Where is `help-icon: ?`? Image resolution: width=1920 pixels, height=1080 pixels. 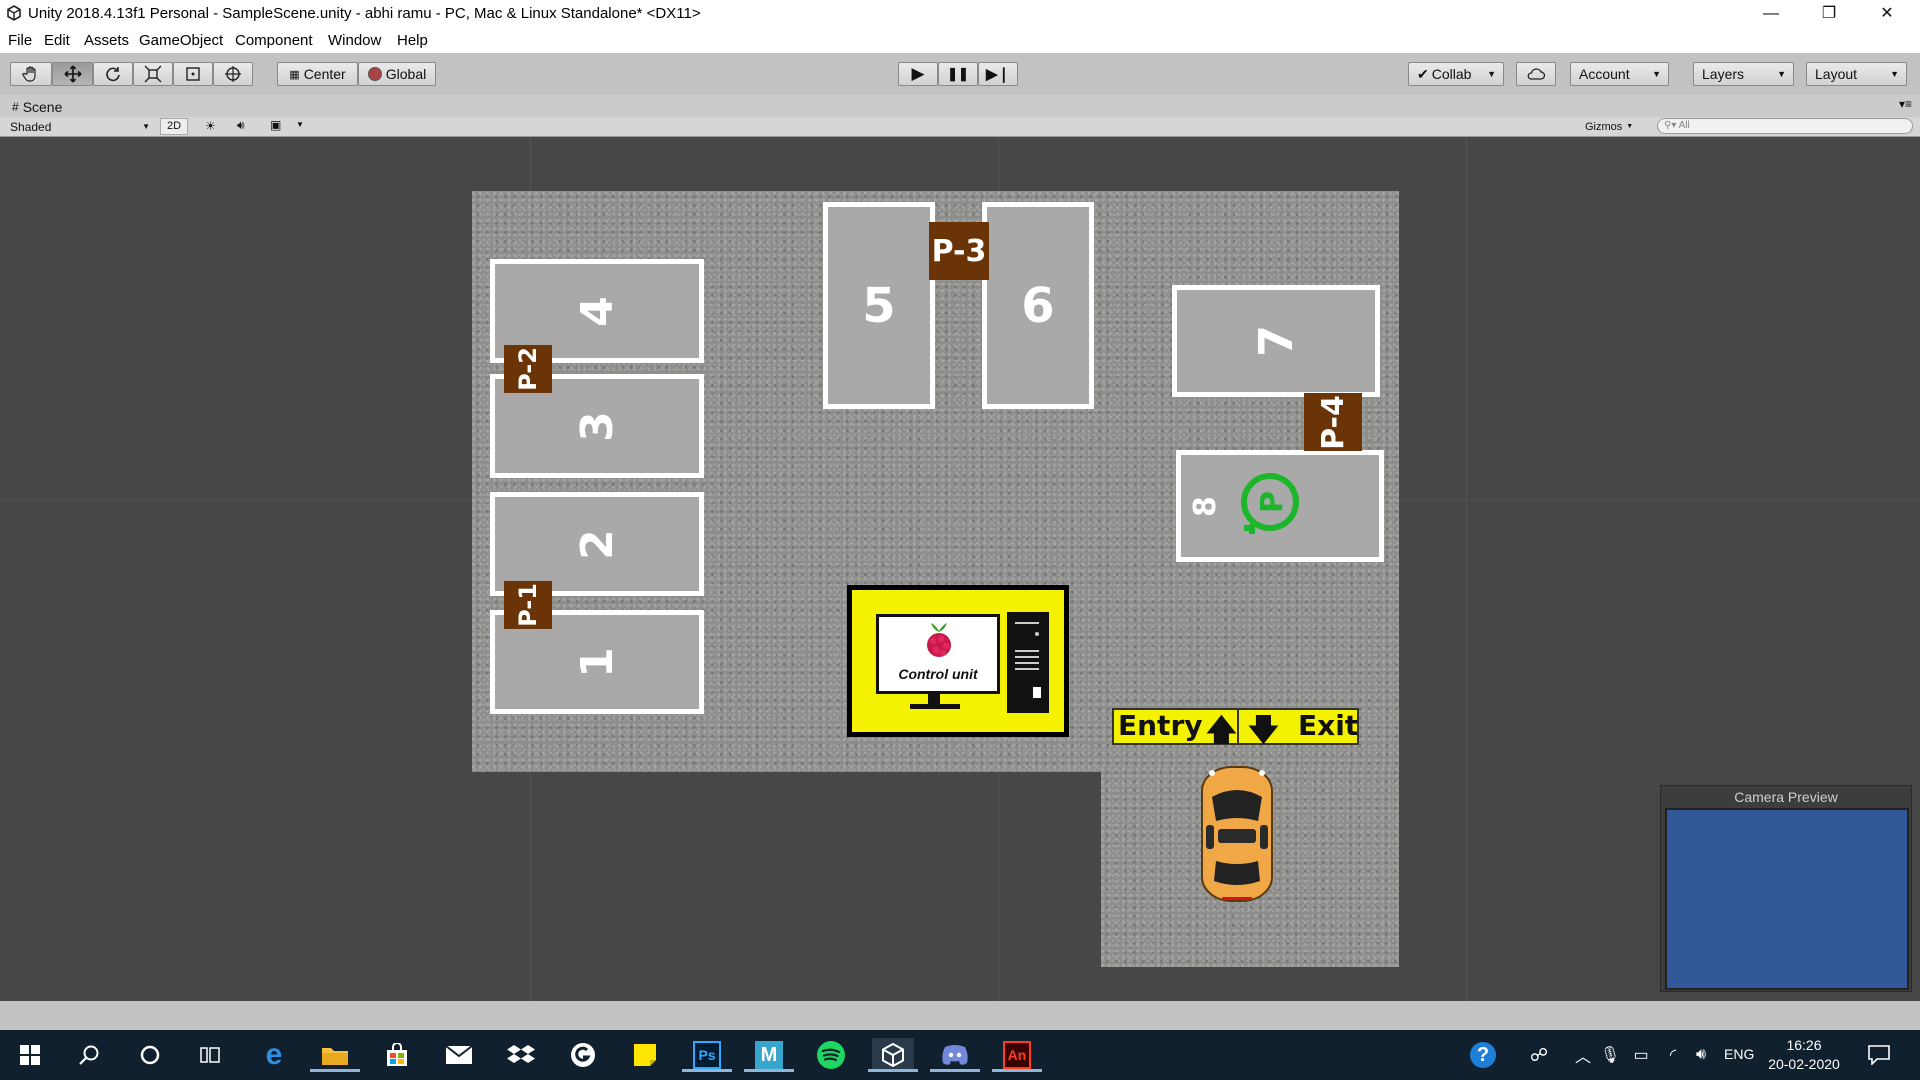 help-icon: ? is located at coordinates (1483, 1055).